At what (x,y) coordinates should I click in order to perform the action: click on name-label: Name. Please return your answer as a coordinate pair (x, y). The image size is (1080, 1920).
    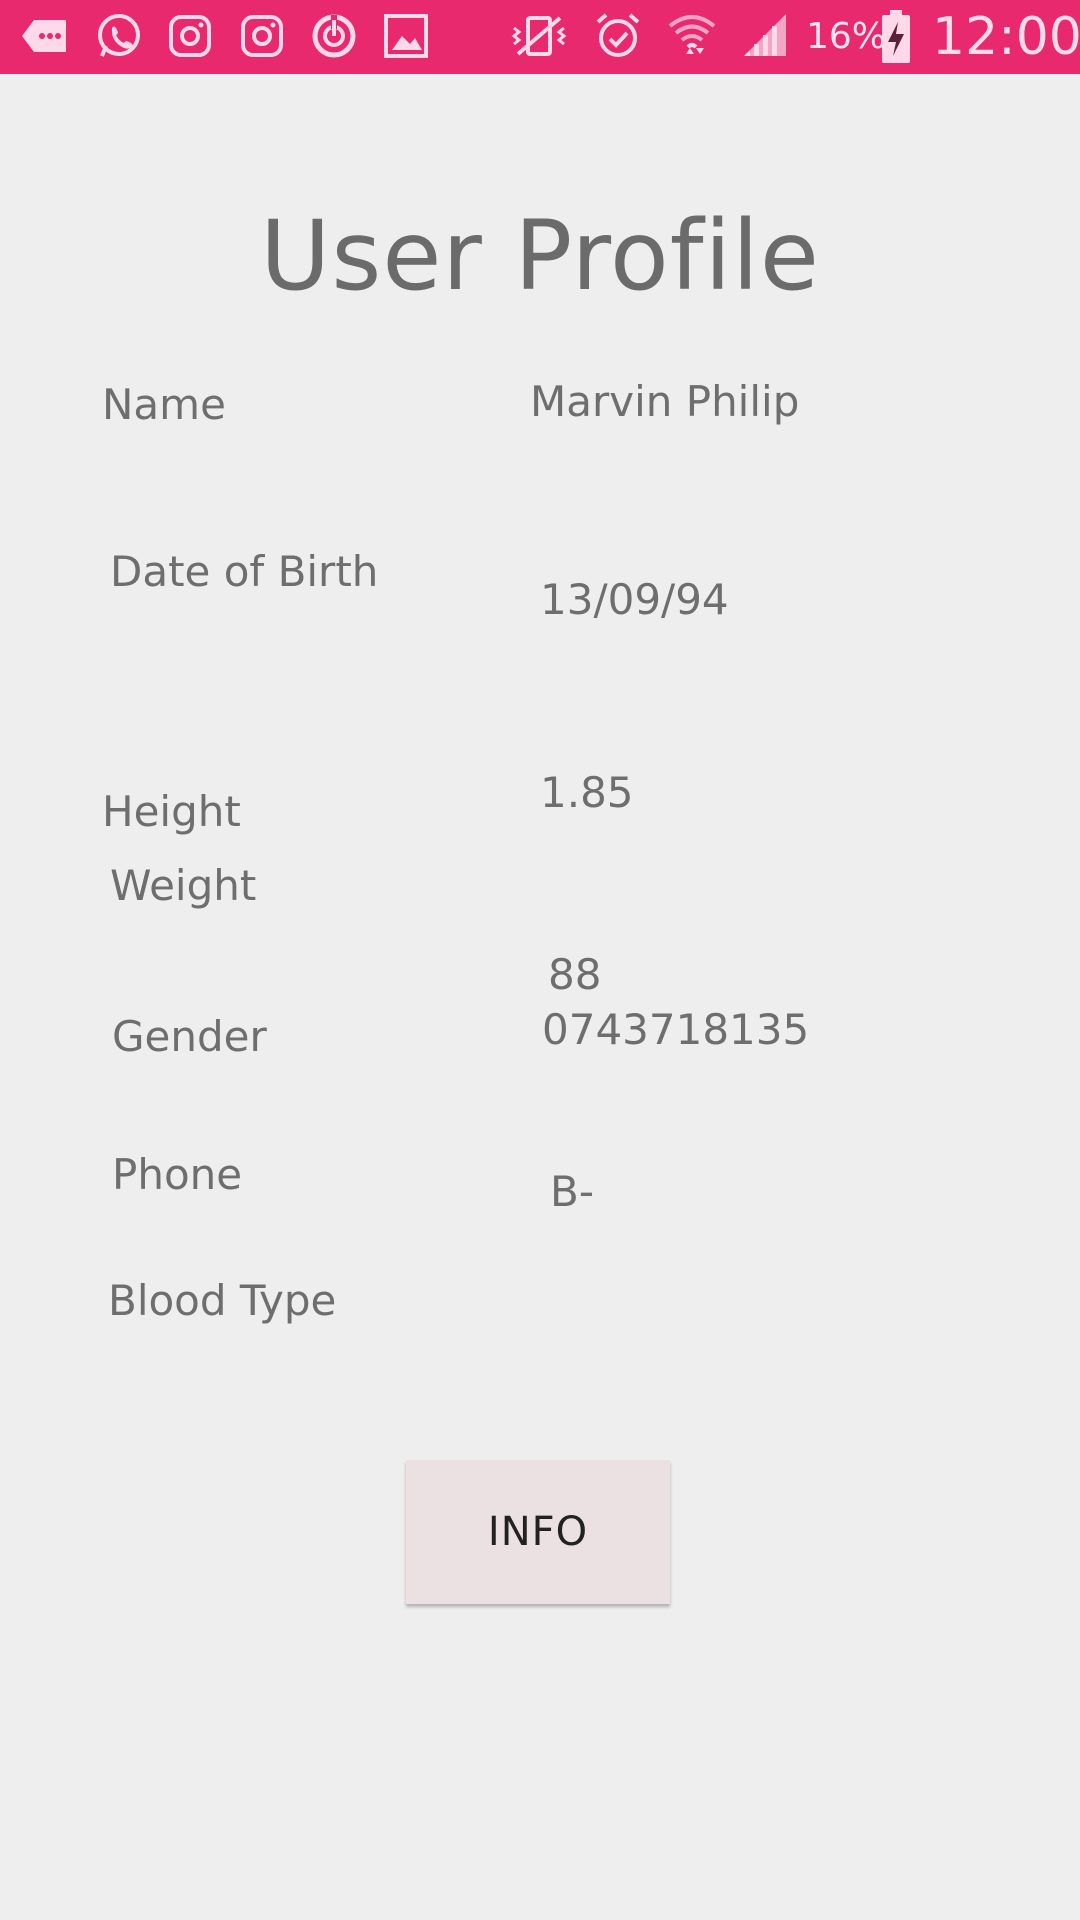
    Looking at the image, I should click on (164, 404).